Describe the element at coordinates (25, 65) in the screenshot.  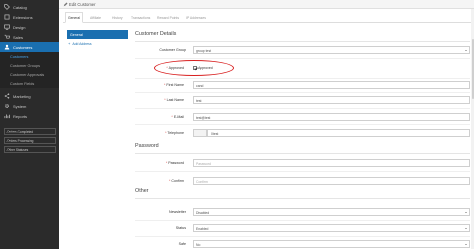
I see `sidebar-subitem-label: Customer Groups` at that location.